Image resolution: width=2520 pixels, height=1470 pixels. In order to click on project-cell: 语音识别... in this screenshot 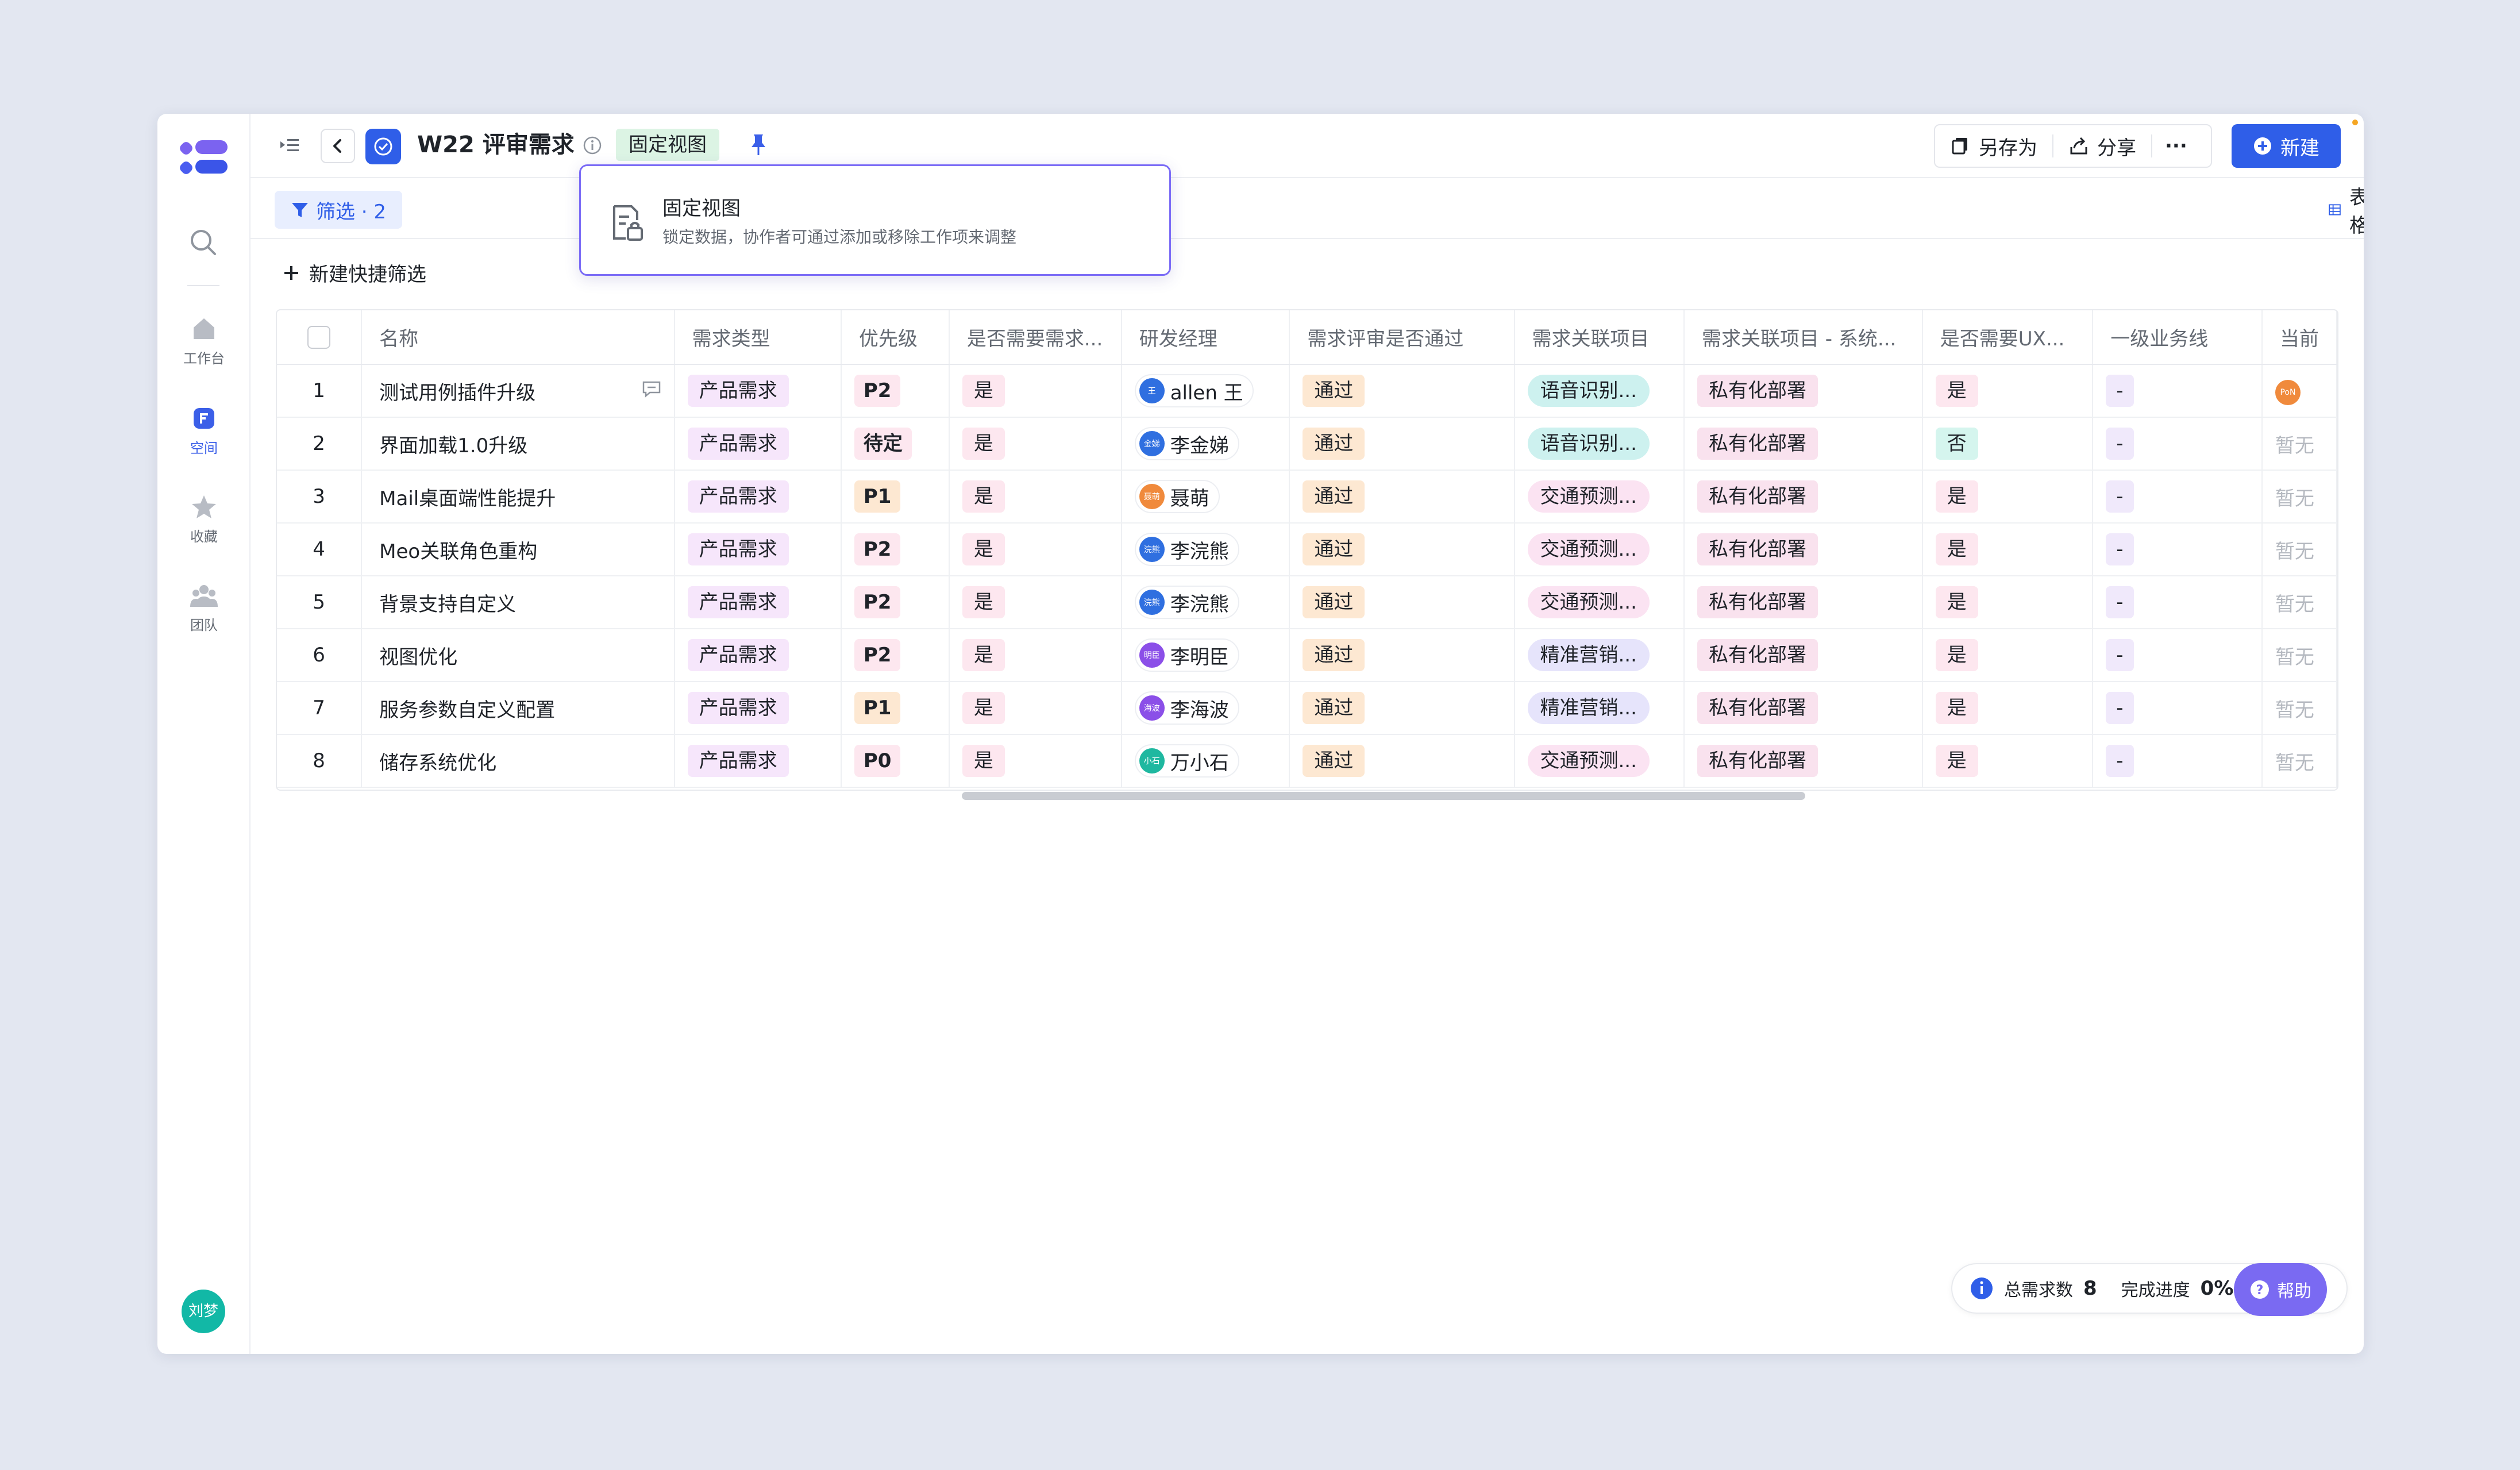, I will do `click(1600, 444)`.